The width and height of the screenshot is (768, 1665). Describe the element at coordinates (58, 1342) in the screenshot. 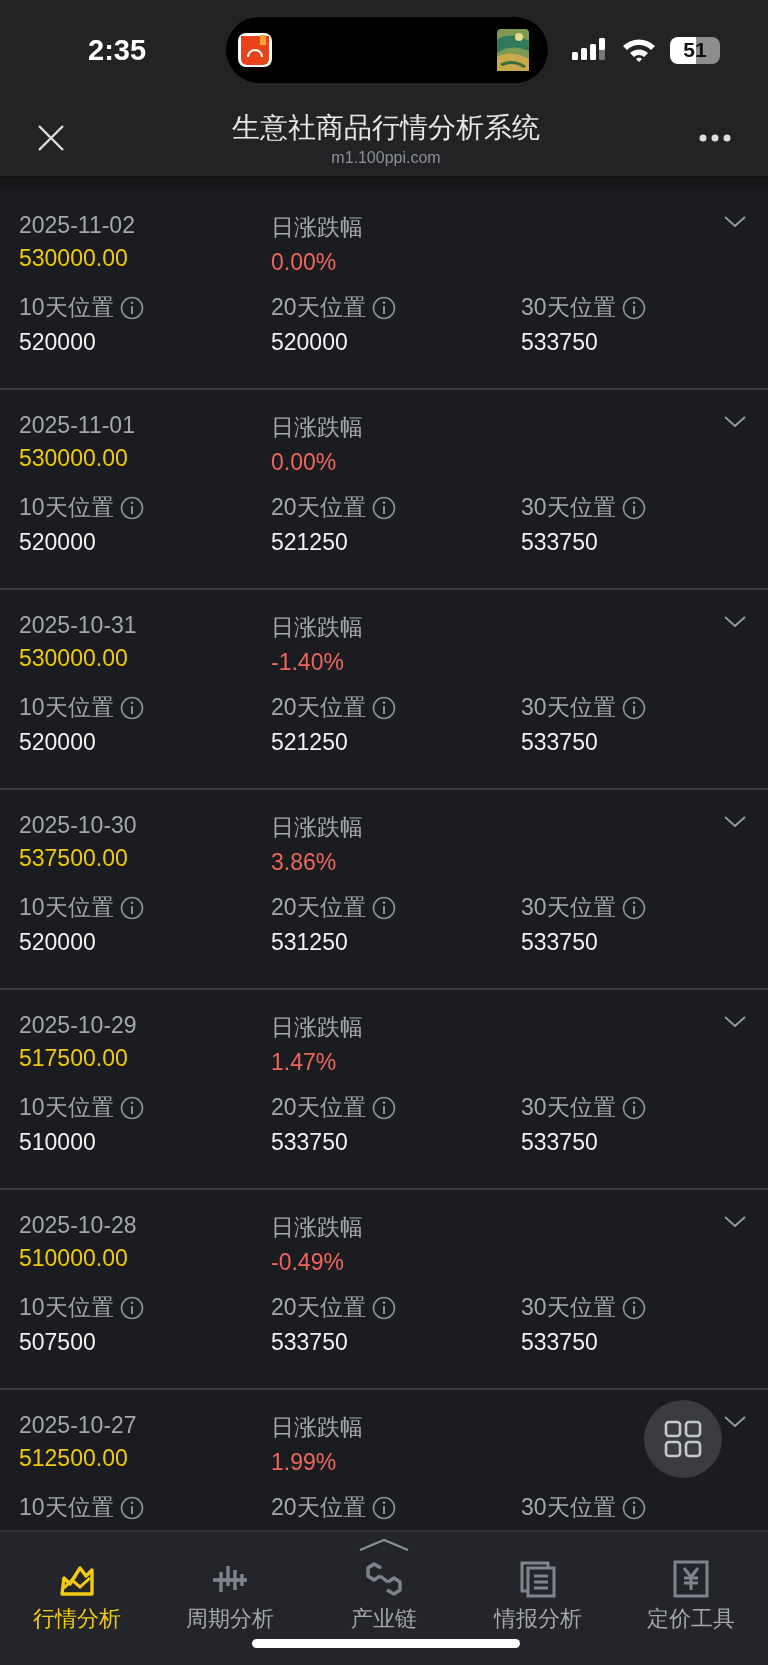

I see `position-value: 507500` at that location.